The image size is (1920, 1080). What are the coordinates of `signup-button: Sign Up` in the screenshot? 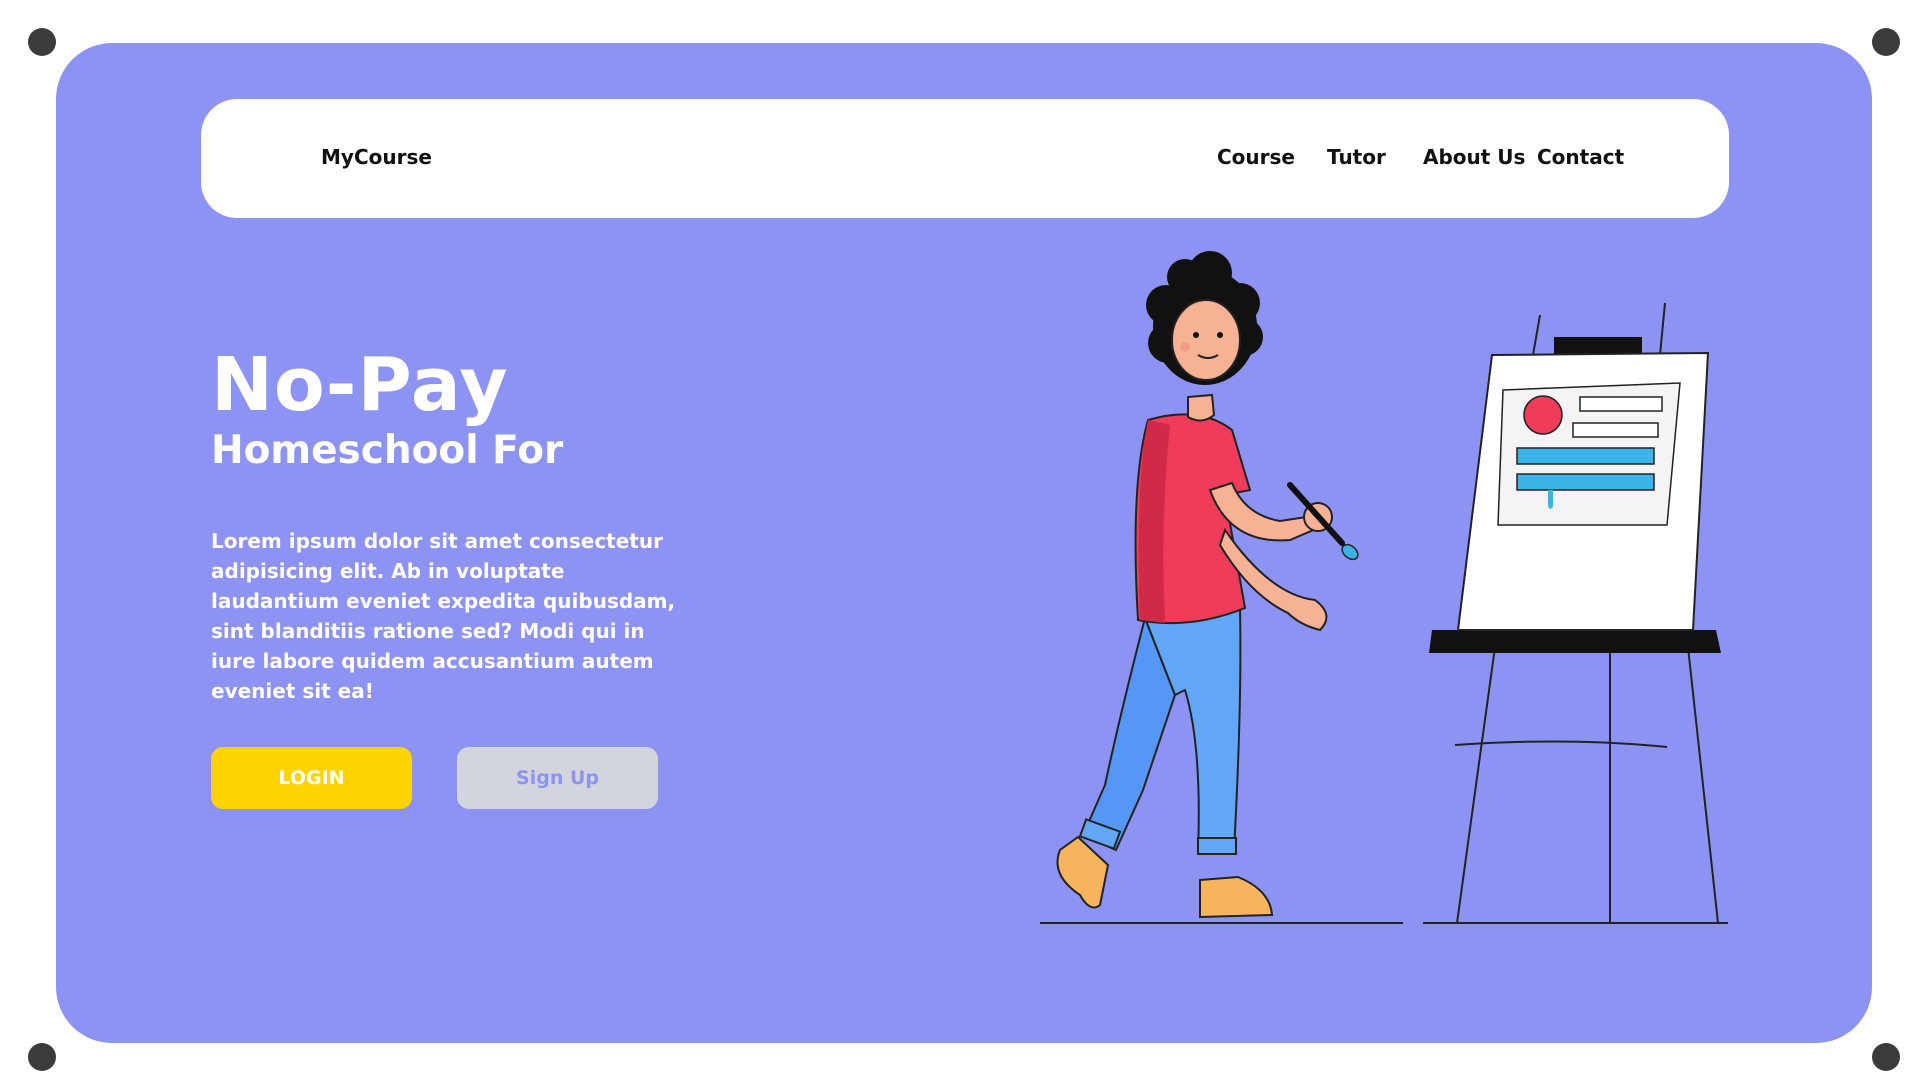 It's located at (557, 778).